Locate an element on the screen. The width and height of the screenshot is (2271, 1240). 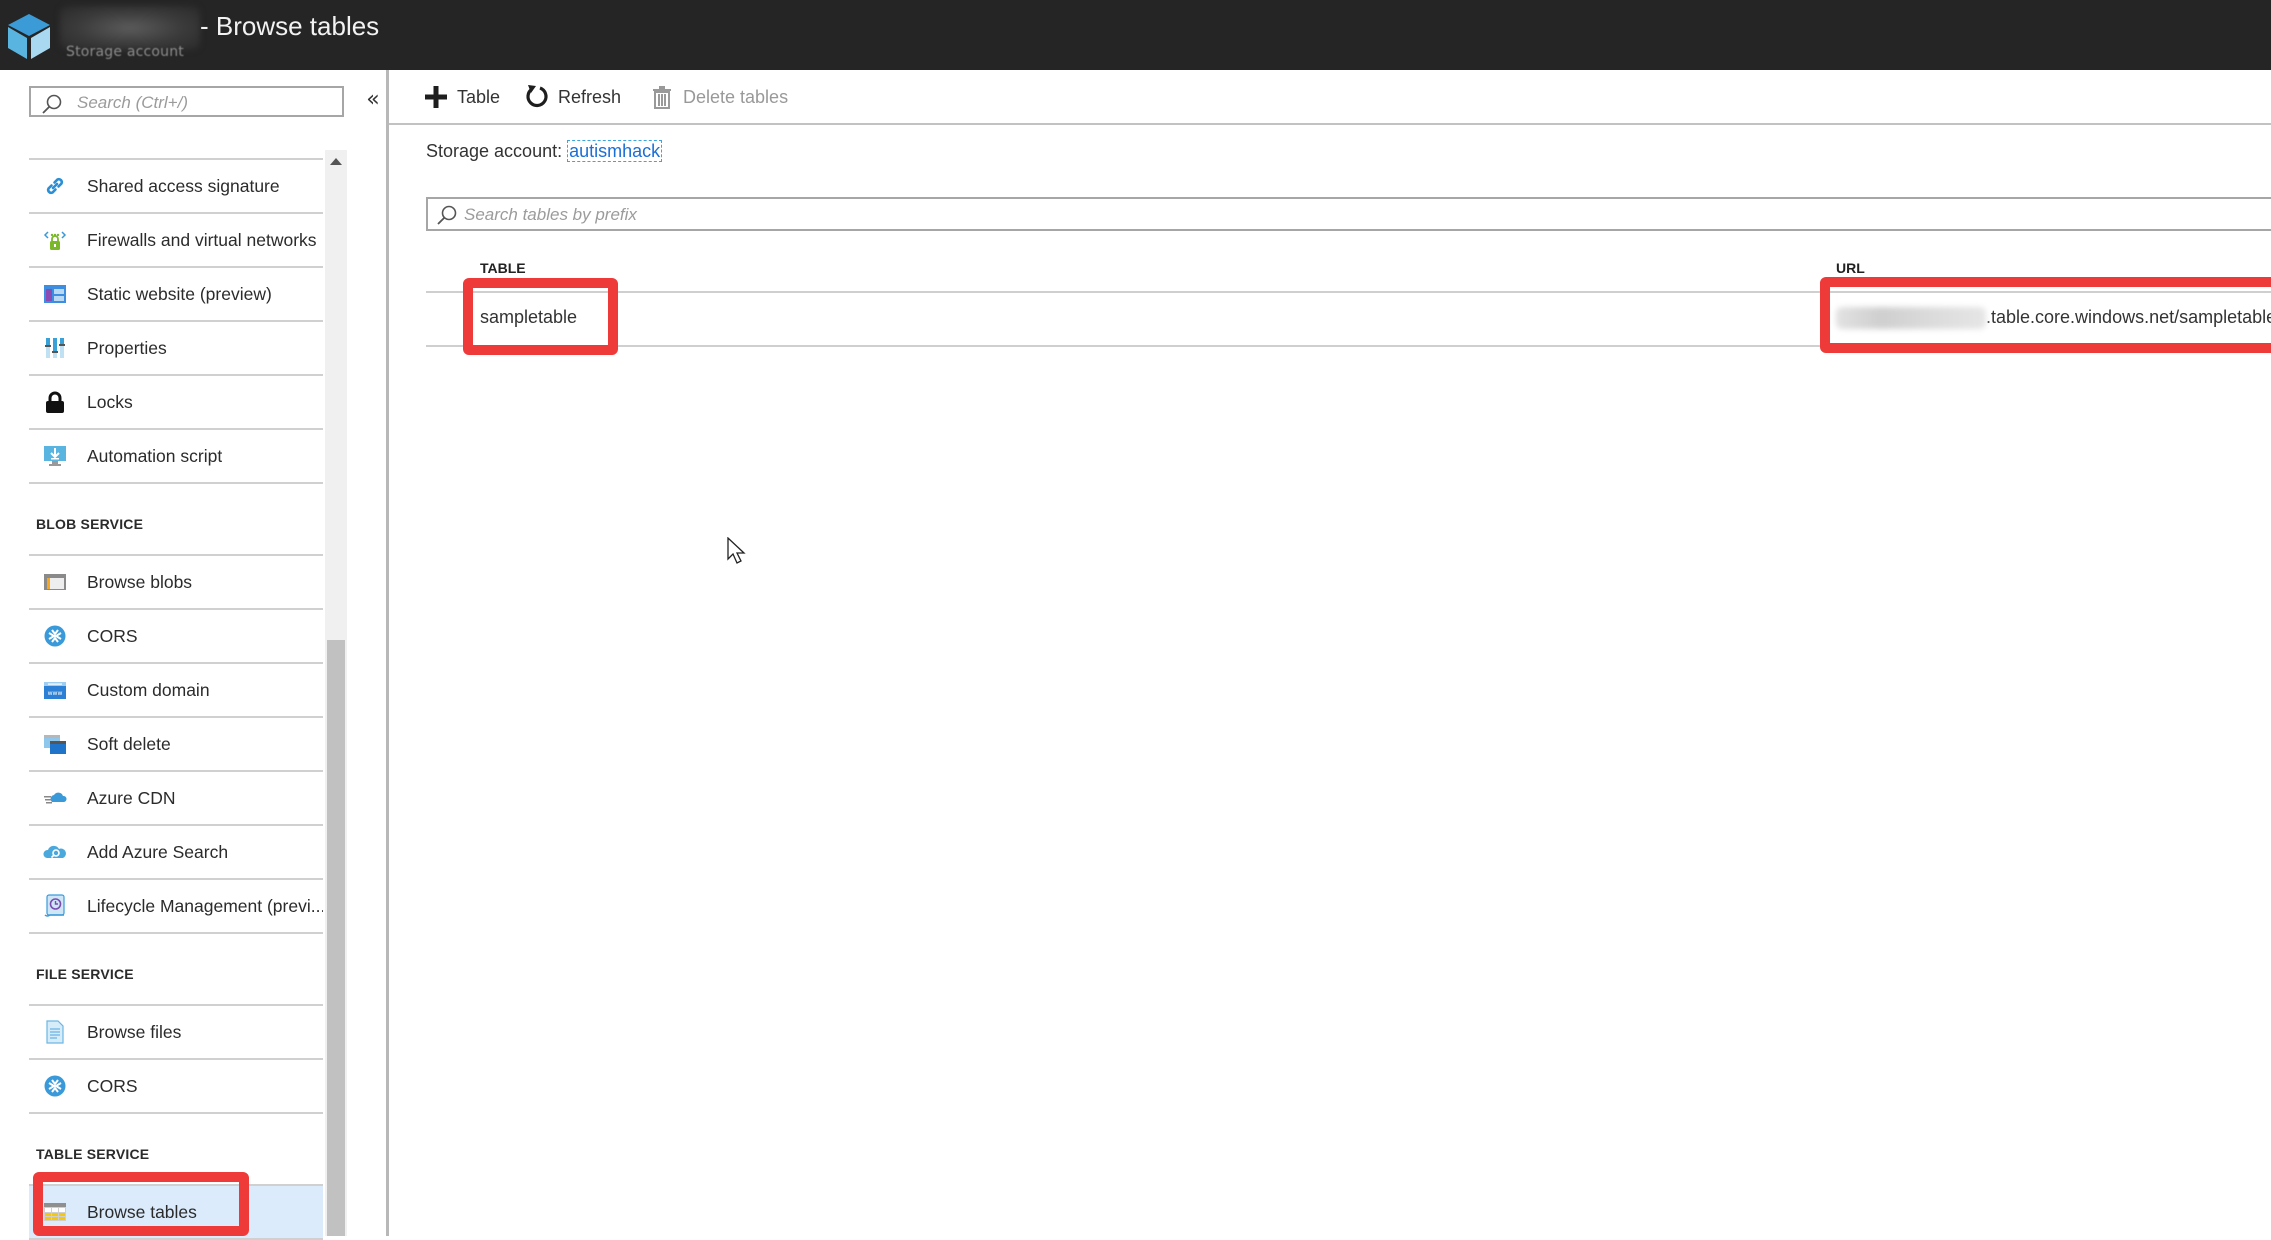
plus-icon is located at coordinates (436, 97).